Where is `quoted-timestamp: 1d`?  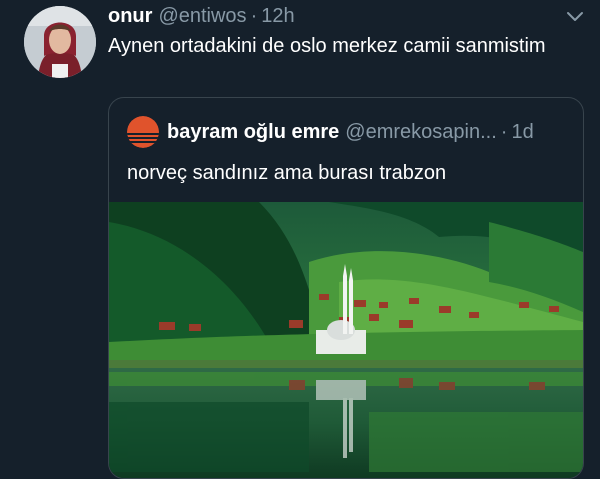 quoted-timestamp: 1d is located at coordinates (522, 132).